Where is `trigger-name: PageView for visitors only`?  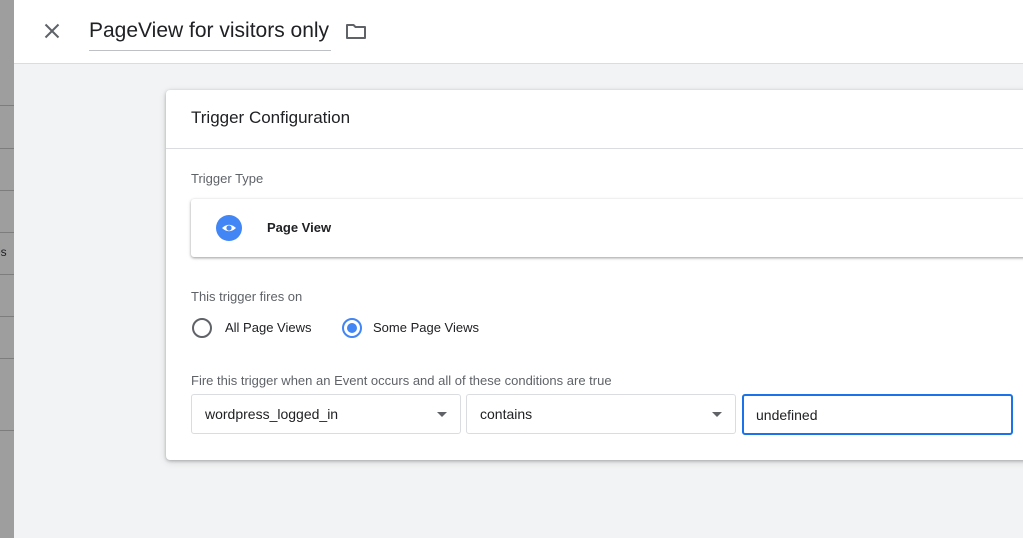
trigger-name: PageView for visitors only is located at coordinates (209, 30).